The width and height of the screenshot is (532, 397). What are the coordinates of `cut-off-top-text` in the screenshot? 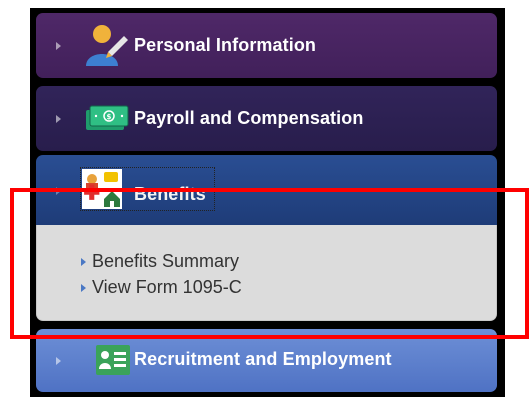 It's located at (266, 4).